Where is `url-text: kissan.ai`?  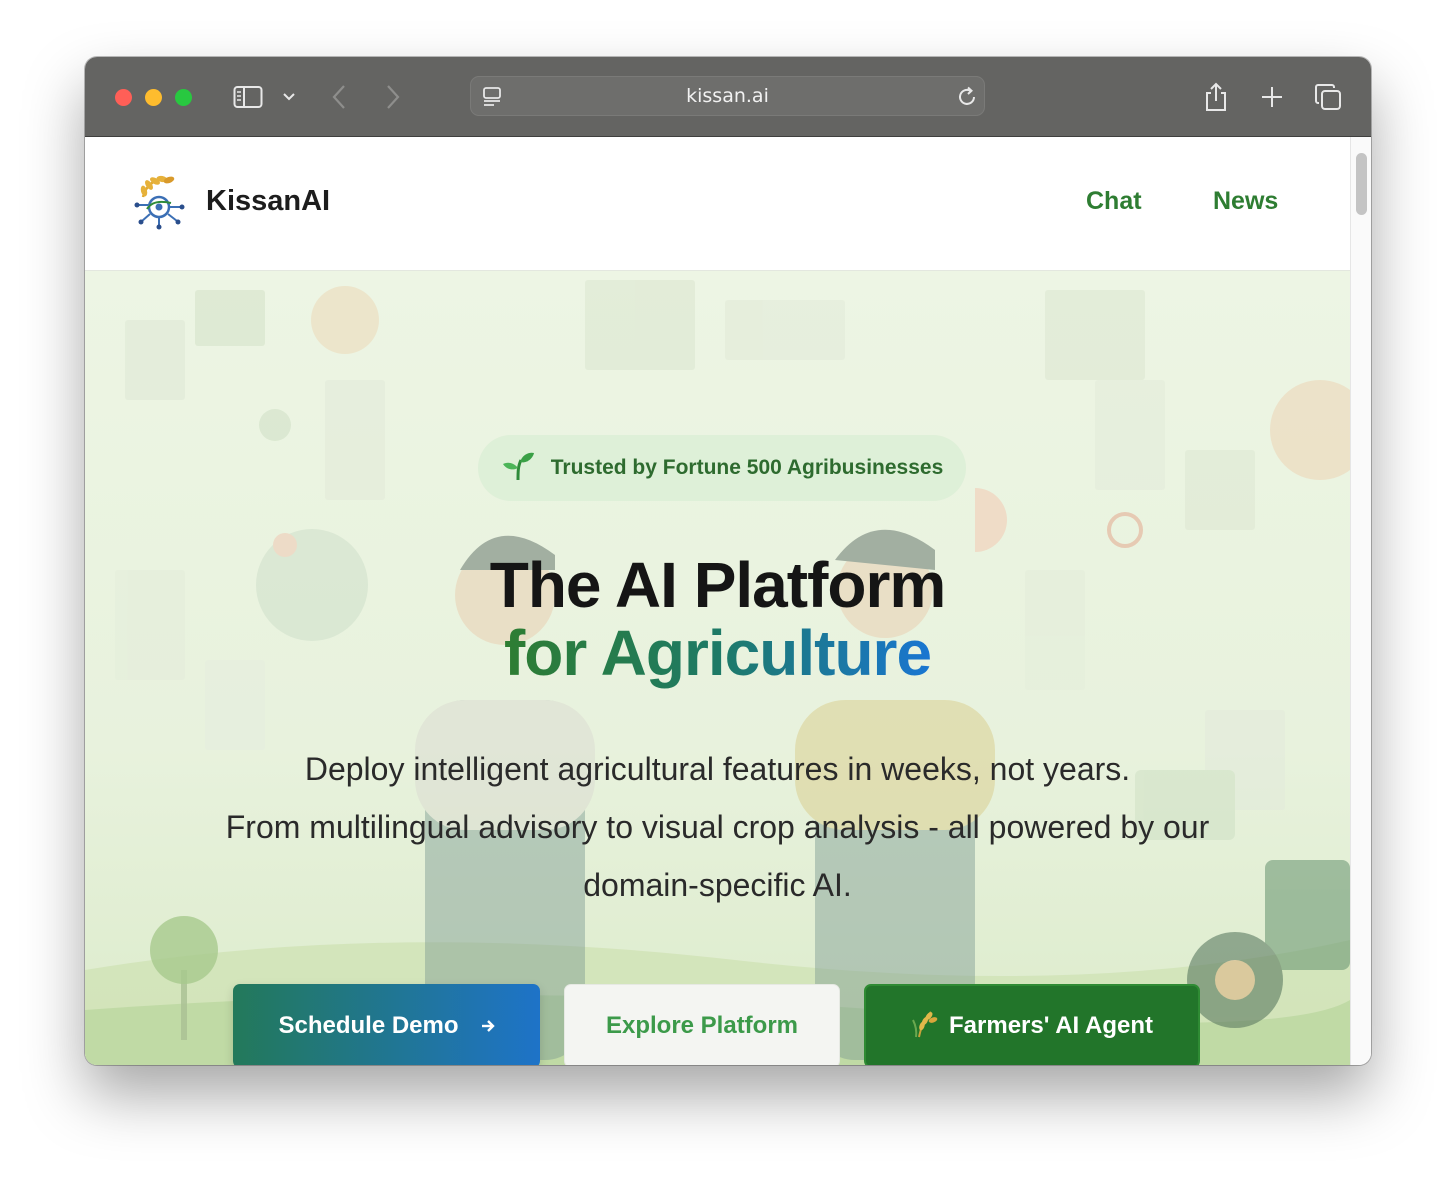
url-text: kissan.ai is located at coordinates (727, 96).